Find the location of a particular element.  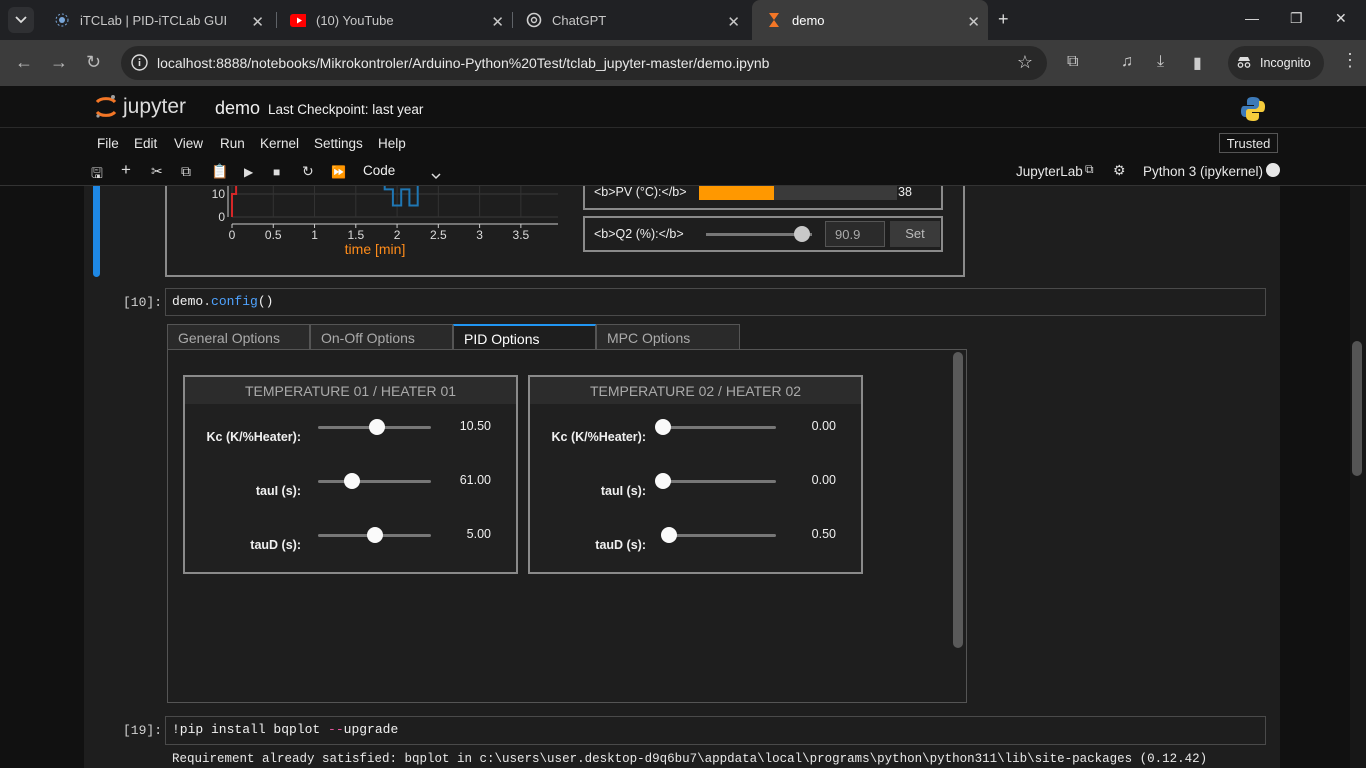

extensions-icon: ⧉ is located at coordinates (1072, 62).